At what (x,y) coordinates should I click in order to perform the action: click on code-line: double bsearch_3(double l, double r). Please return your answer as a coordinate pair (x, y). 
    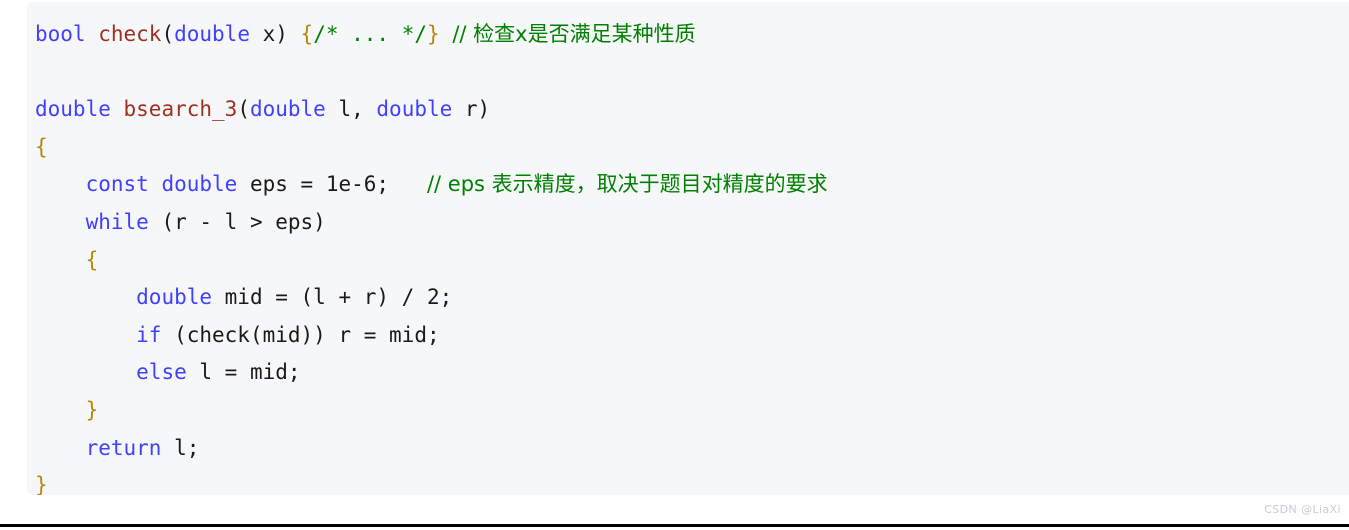
    Looking at the image, I should click on (688, 110).